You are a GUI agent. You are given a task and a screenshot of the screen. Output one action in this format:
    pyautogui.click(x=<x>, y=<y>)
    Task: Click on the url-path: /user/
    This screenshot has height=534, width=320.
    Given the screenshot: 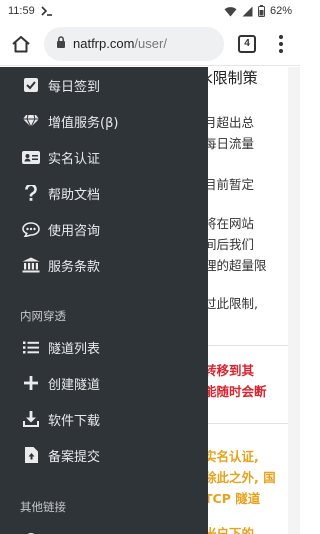 What is the action you would take?
    pyautogui.click(x=150, y=43)
    